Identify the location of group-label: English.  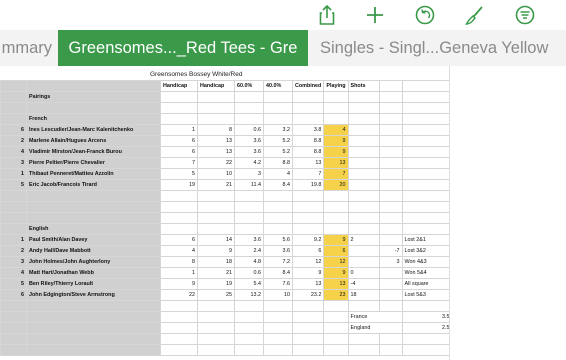
(93, 229).